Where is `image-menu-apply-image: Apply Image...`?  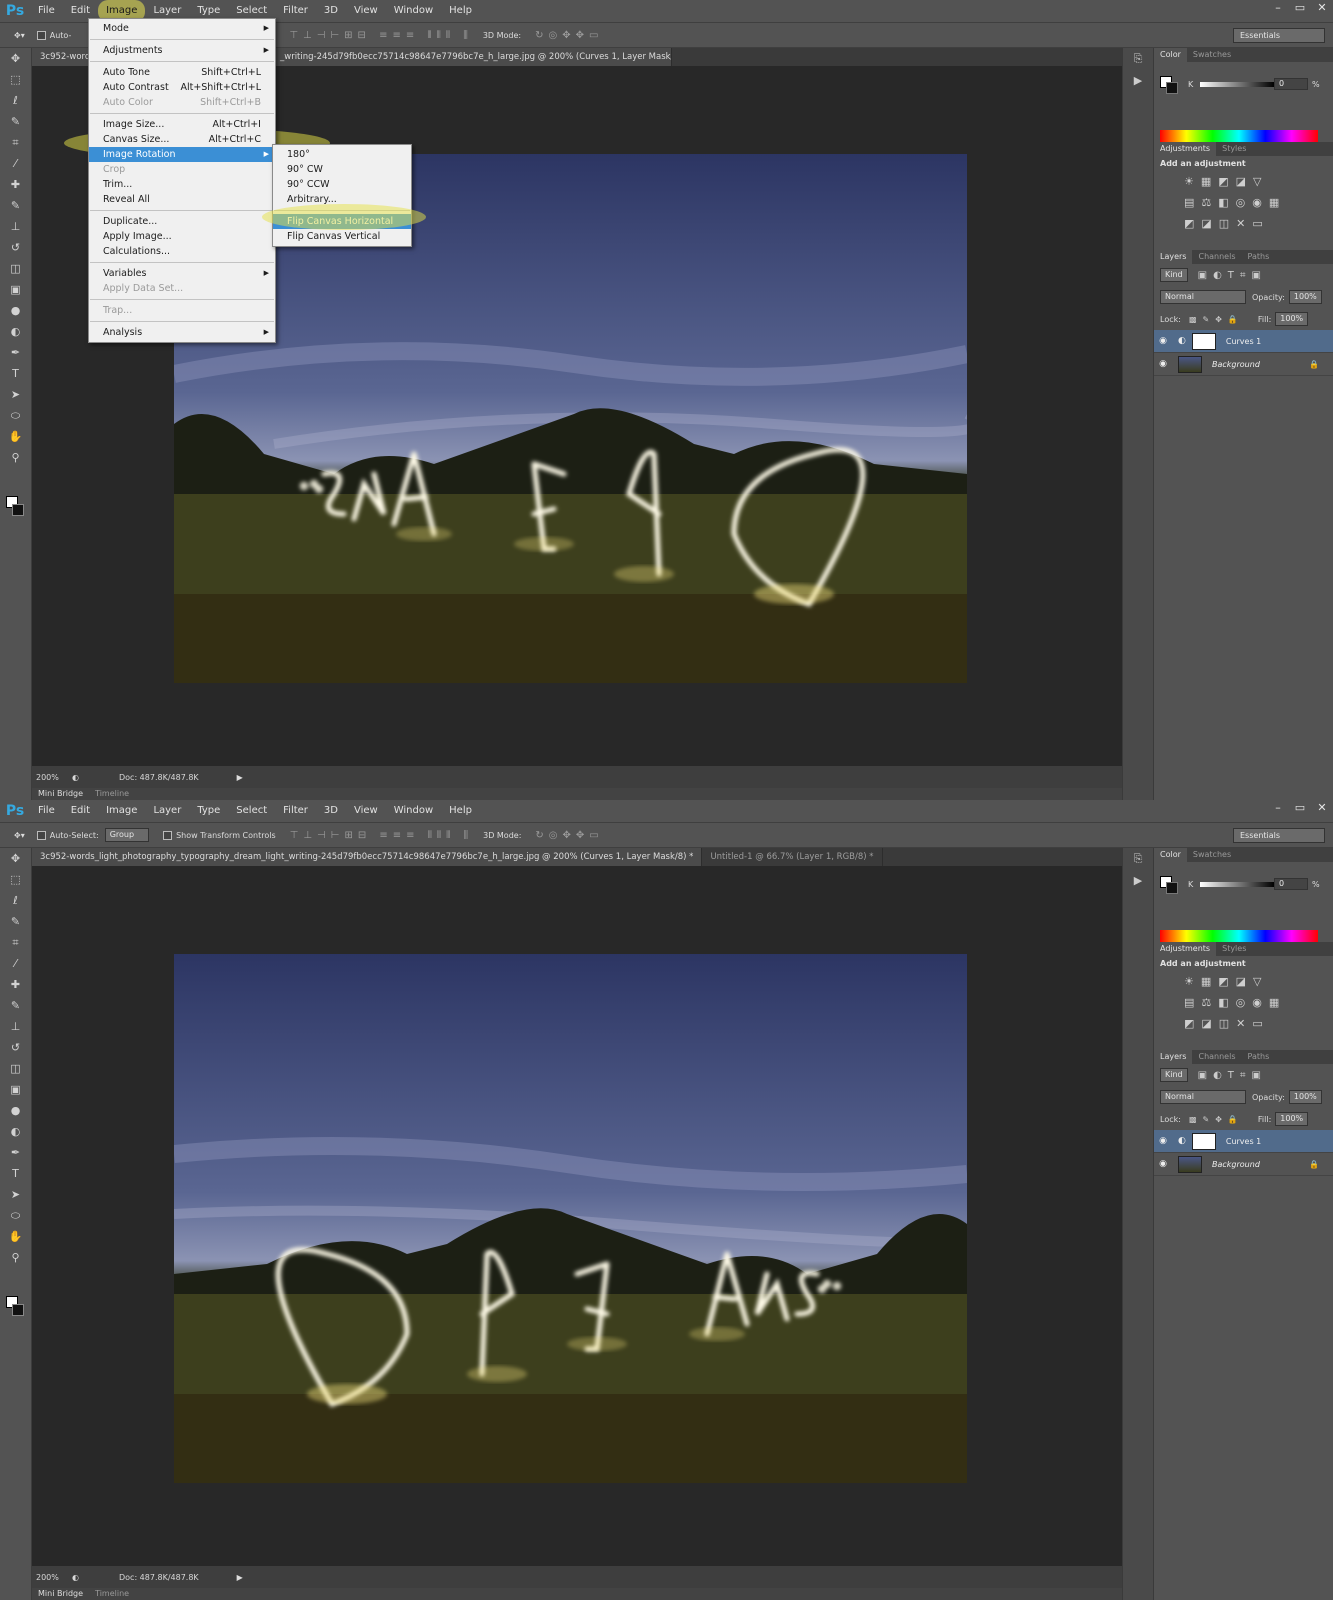 image-menu-apply-image: Apply Image... is located at coordinates (182, 236).